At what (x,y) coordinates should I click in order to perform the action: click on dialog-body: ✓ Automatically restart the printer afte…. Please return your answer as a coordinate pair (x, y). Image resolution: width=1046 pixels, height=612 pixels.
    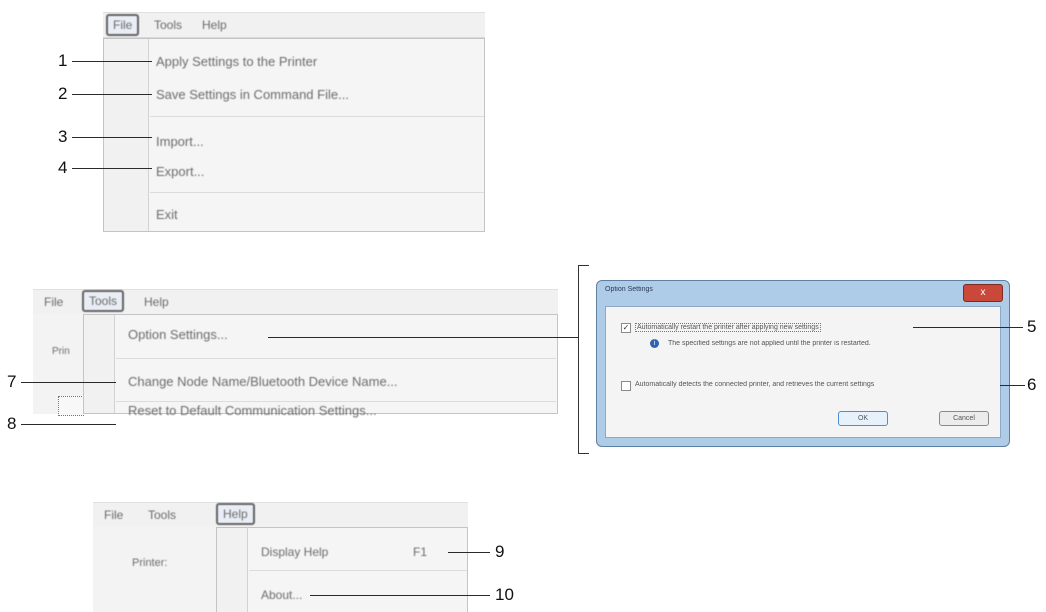
    Looking at the image, I should click on (803, 372).